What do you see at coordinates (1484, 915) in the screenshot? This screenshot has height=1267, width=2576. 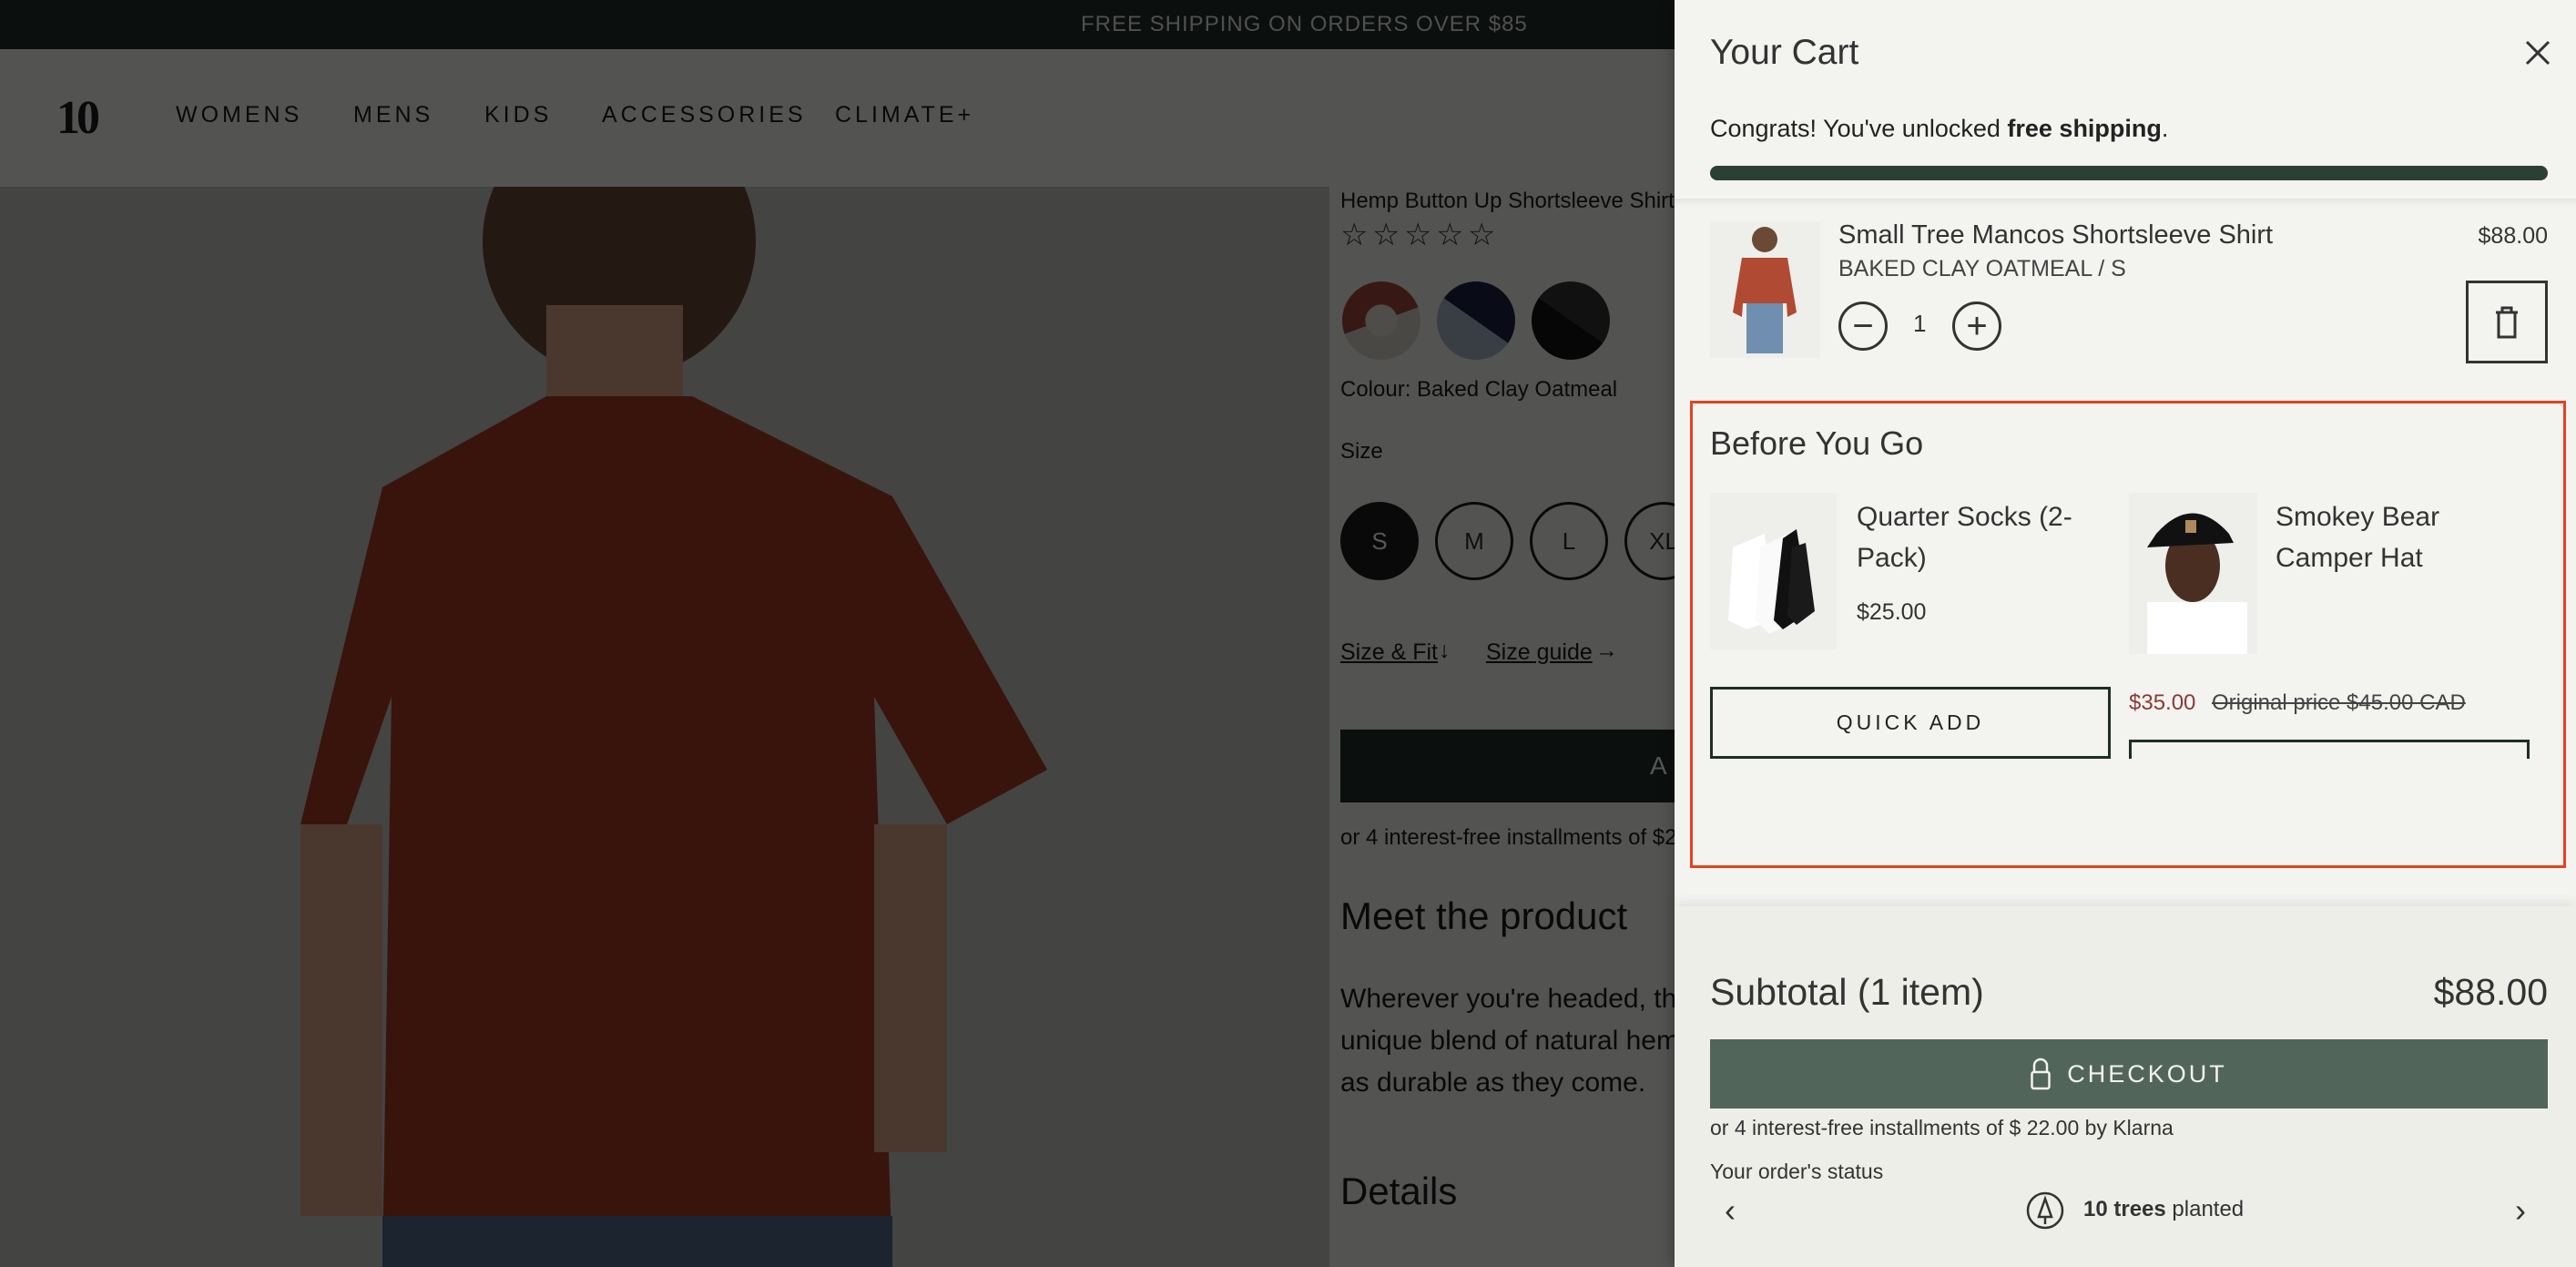 I see `meet-product-heading: Meet the product` at bounding box center [1484, 915].